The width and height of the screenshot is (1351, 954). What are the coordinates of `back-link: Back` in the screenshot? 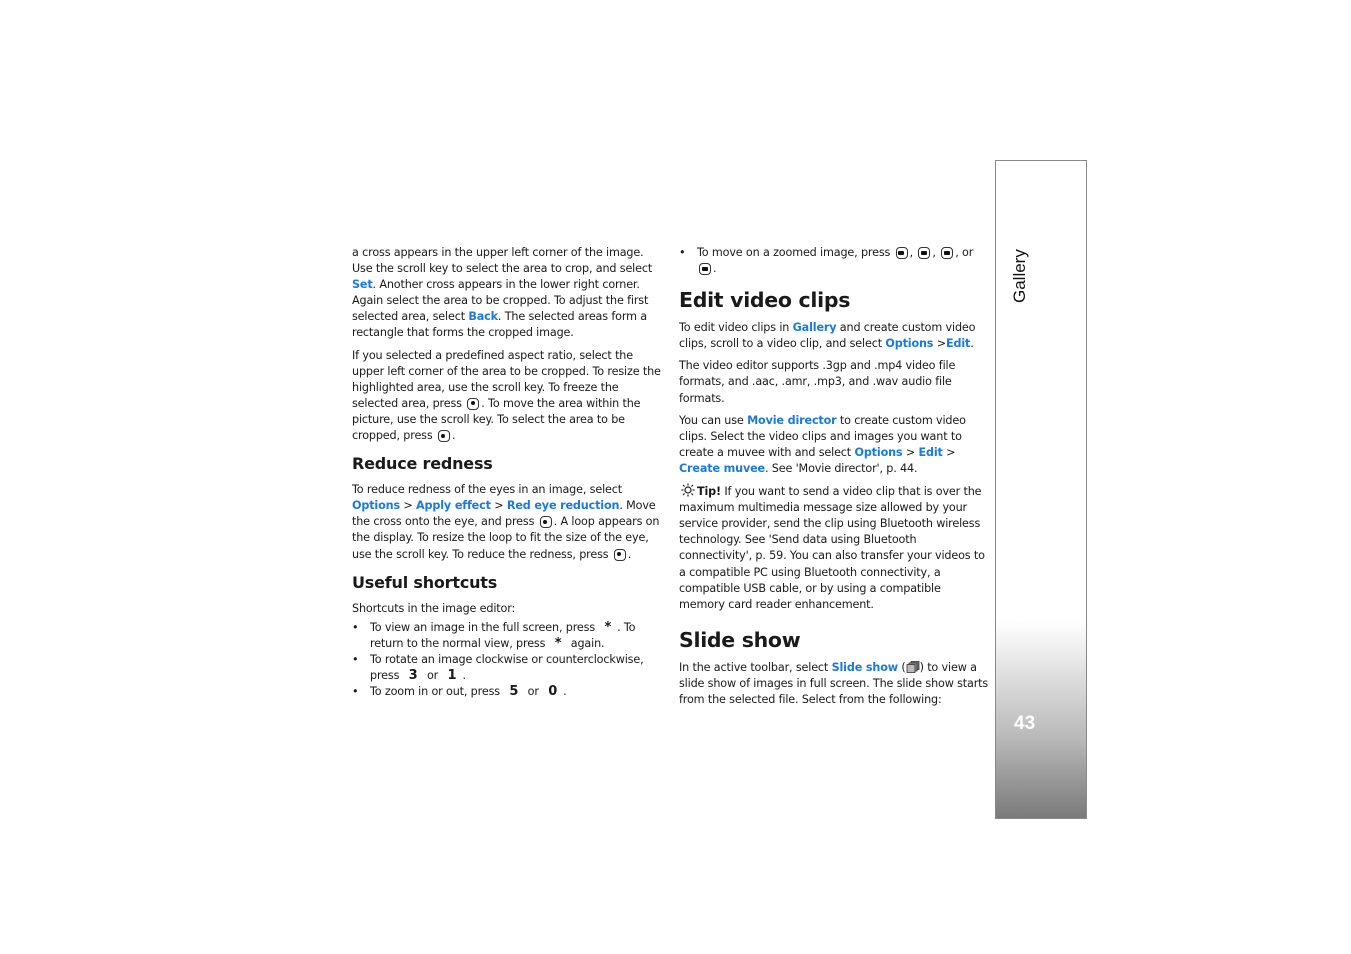 It's located at (483, 316).